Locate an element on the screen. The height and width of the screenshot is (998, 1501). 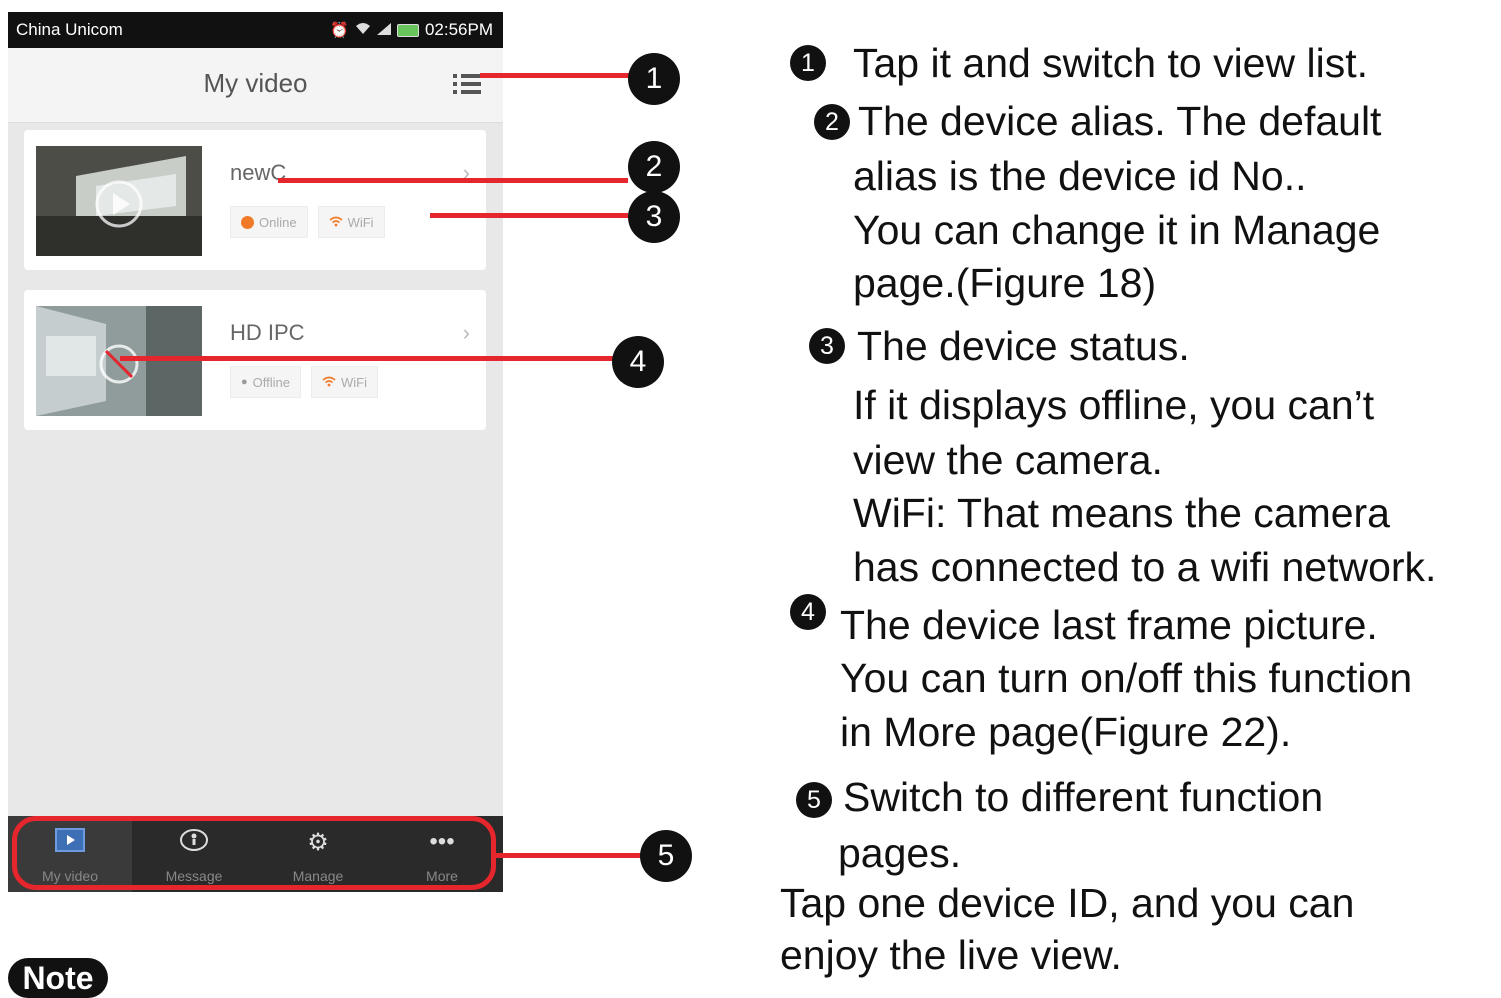
callout-1: 1 is located at coordinates (654, 79).